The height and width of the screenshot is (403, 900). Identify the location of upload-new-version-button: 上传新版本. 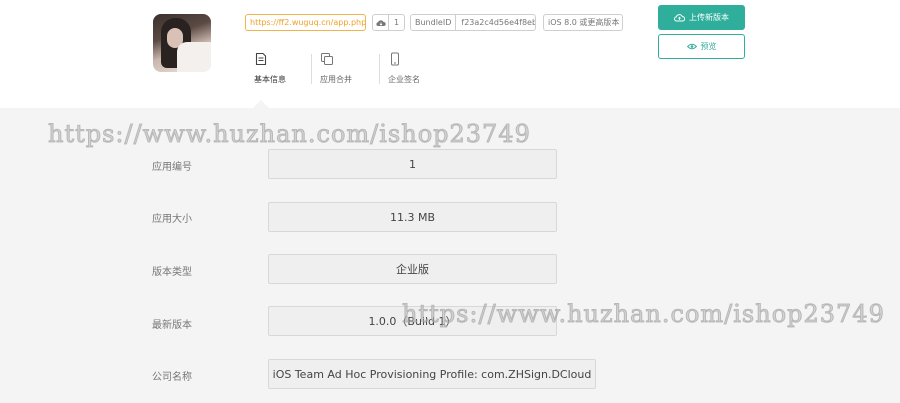
(701, 17).